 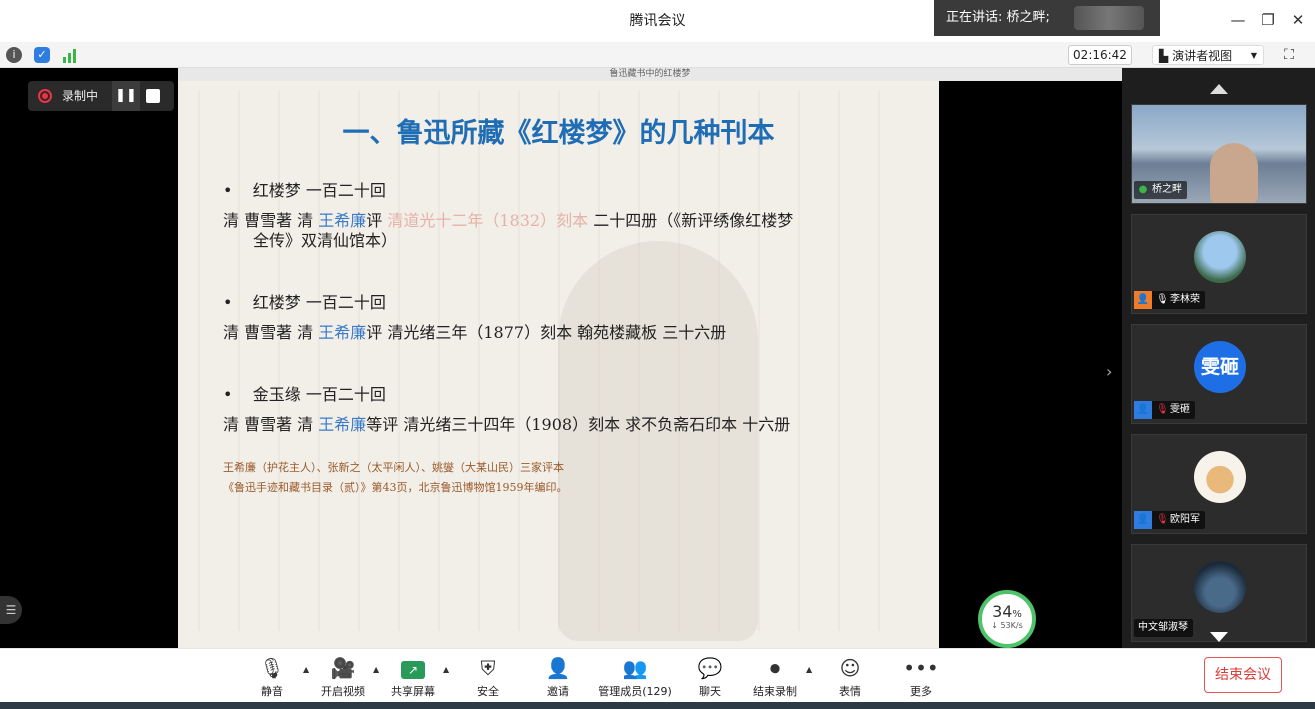 What do you see at coordinates (921, 668) in the screenshot?
I see `more-dots-icon: •••` at bounding box center [921, 668].